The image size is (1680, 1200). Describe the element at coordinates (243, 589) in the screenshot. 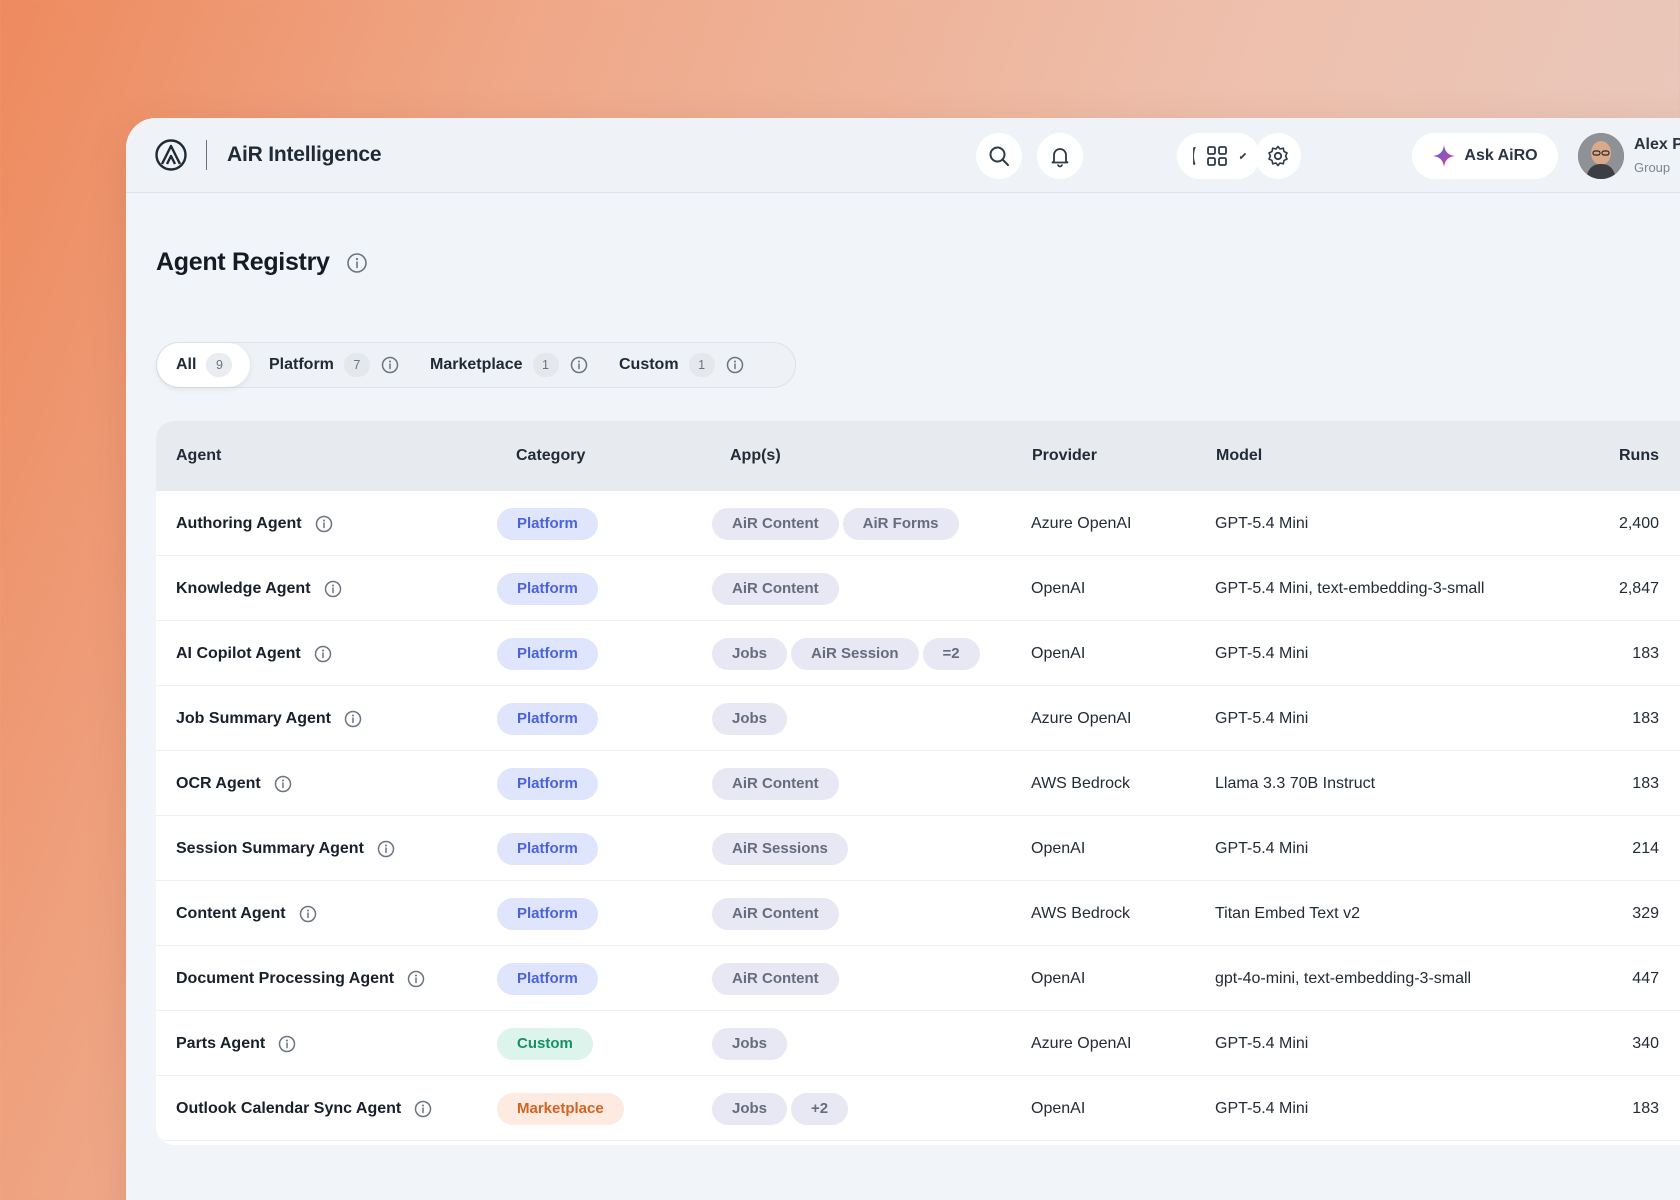

I see `agent-name: Knowledge Agent` at that location.